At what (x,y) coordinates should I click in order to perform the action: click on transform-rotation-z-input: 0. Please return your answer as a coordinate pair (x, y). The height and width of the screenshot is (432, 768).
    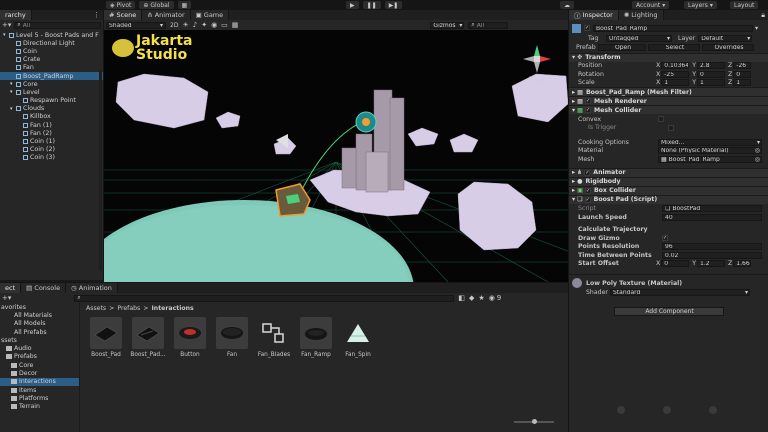
    Looking at the image, I should click on (742, 74).